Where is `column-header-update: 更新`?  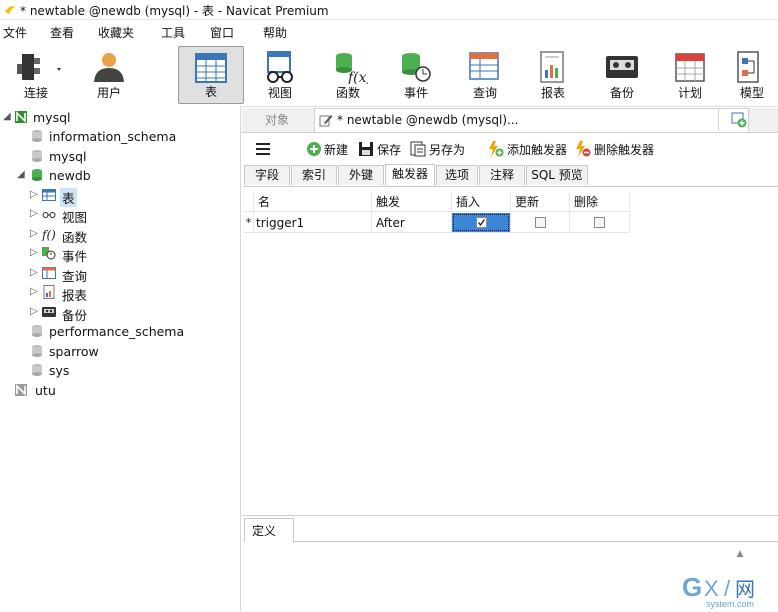 column-header-update: 更新 is located at coordinates (540, 202).